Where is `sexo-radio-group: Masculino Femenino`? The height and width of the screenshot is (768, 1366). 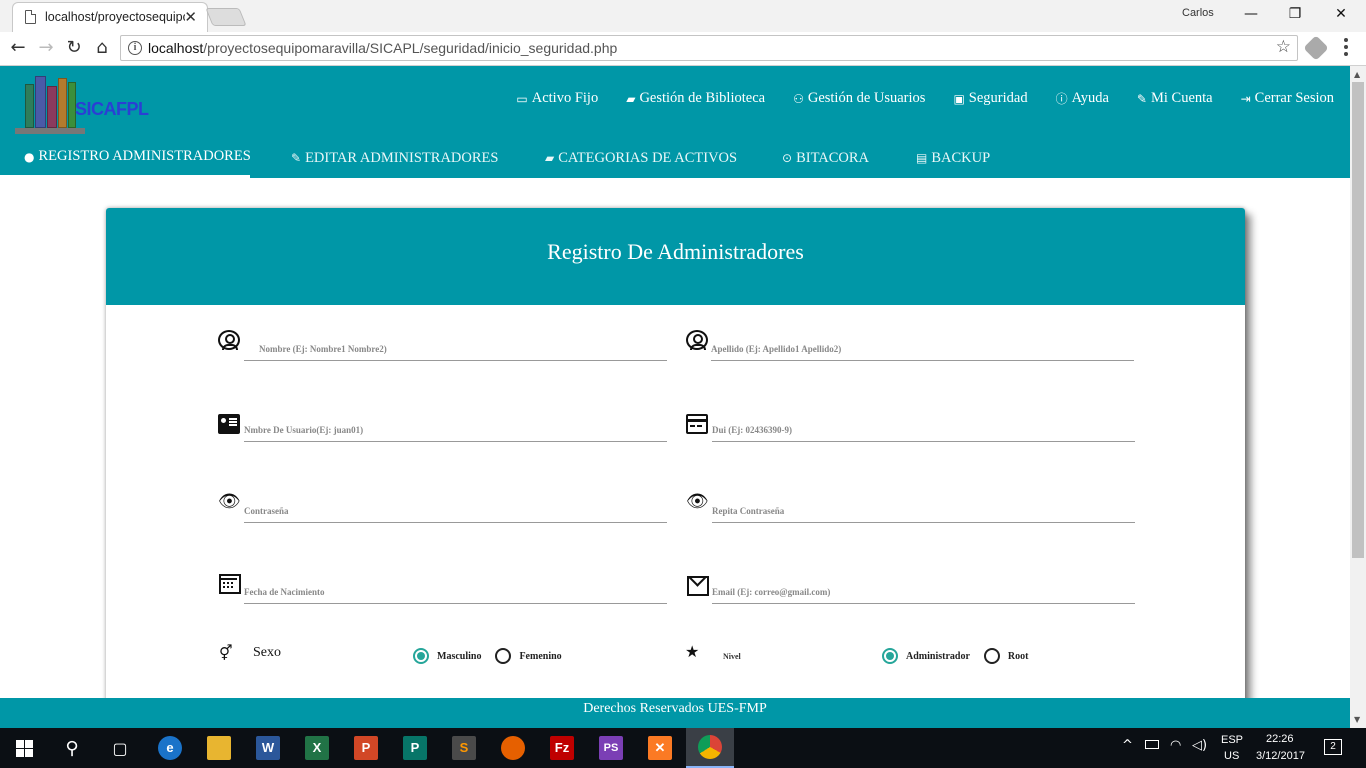
sexo-radio-group: Masculino Femenino is located at coordinates (494, 656).